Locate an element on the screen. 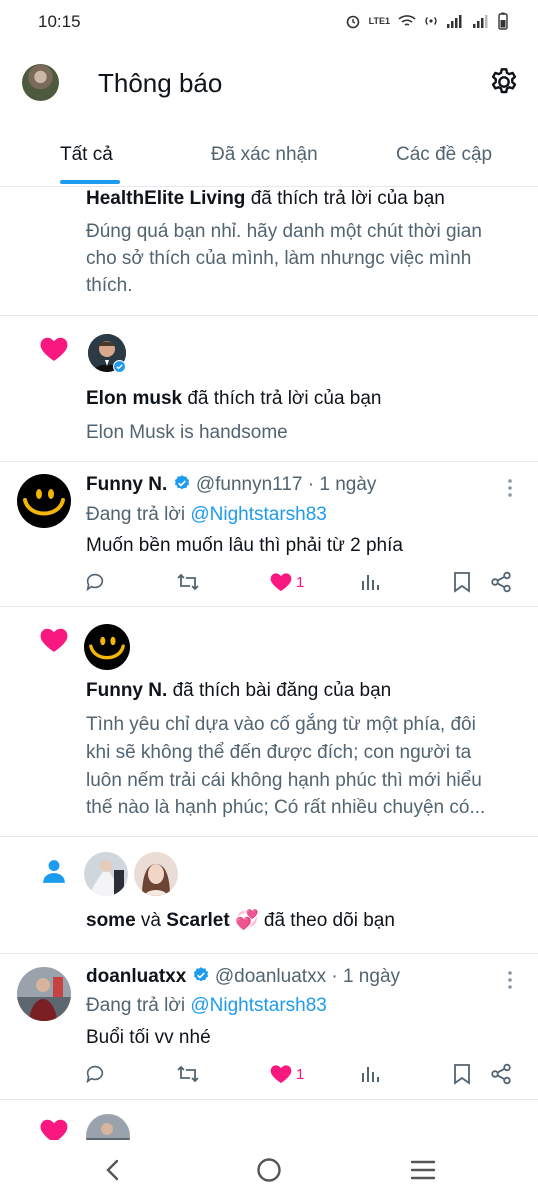  preview-line: thích. is located at coordinates (109, 285).